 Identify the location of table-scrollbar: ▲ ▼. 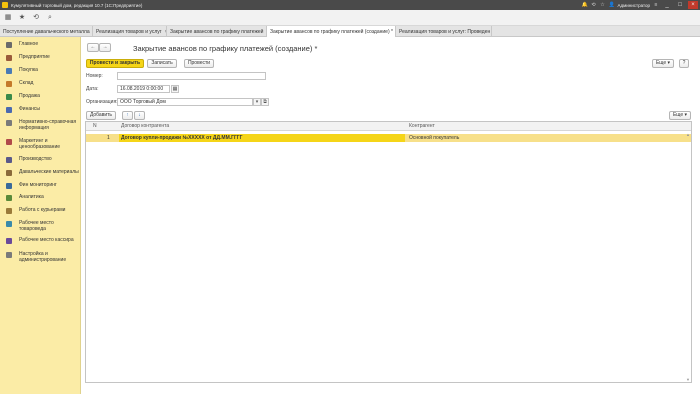
(688, 257).